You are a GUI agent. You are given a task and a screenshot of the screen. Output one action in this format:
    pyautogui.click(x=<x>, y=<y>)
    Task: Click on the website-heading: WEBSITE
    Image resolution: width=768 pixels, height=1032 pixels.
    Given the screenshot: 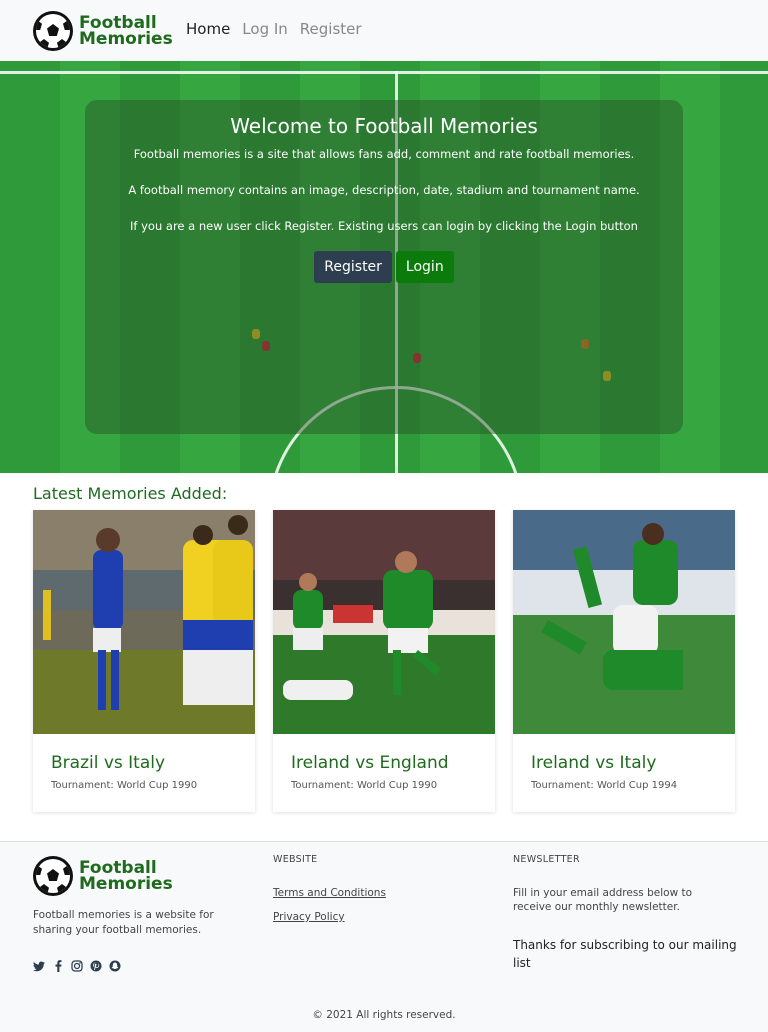 What is the action you would take?
    pyautogui.click(x=295, y=859)
    